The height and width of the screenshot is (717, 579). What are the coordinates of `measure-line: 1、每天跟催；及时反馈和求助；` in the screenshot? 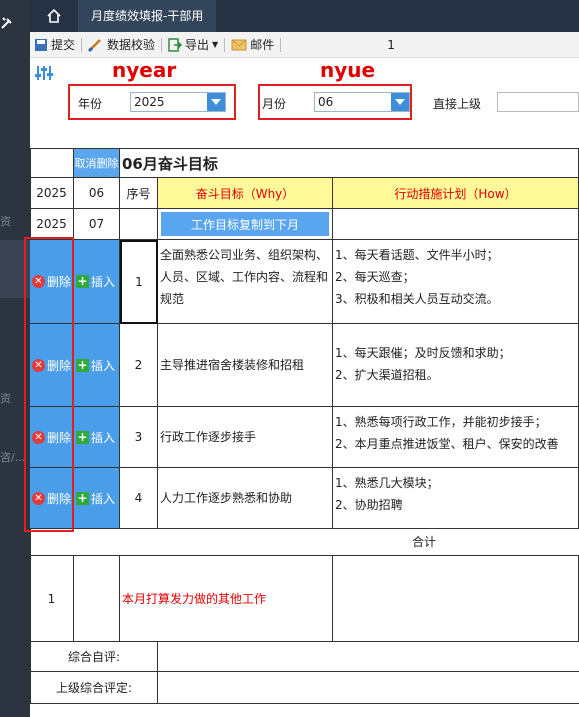 It's located at (423, 353).